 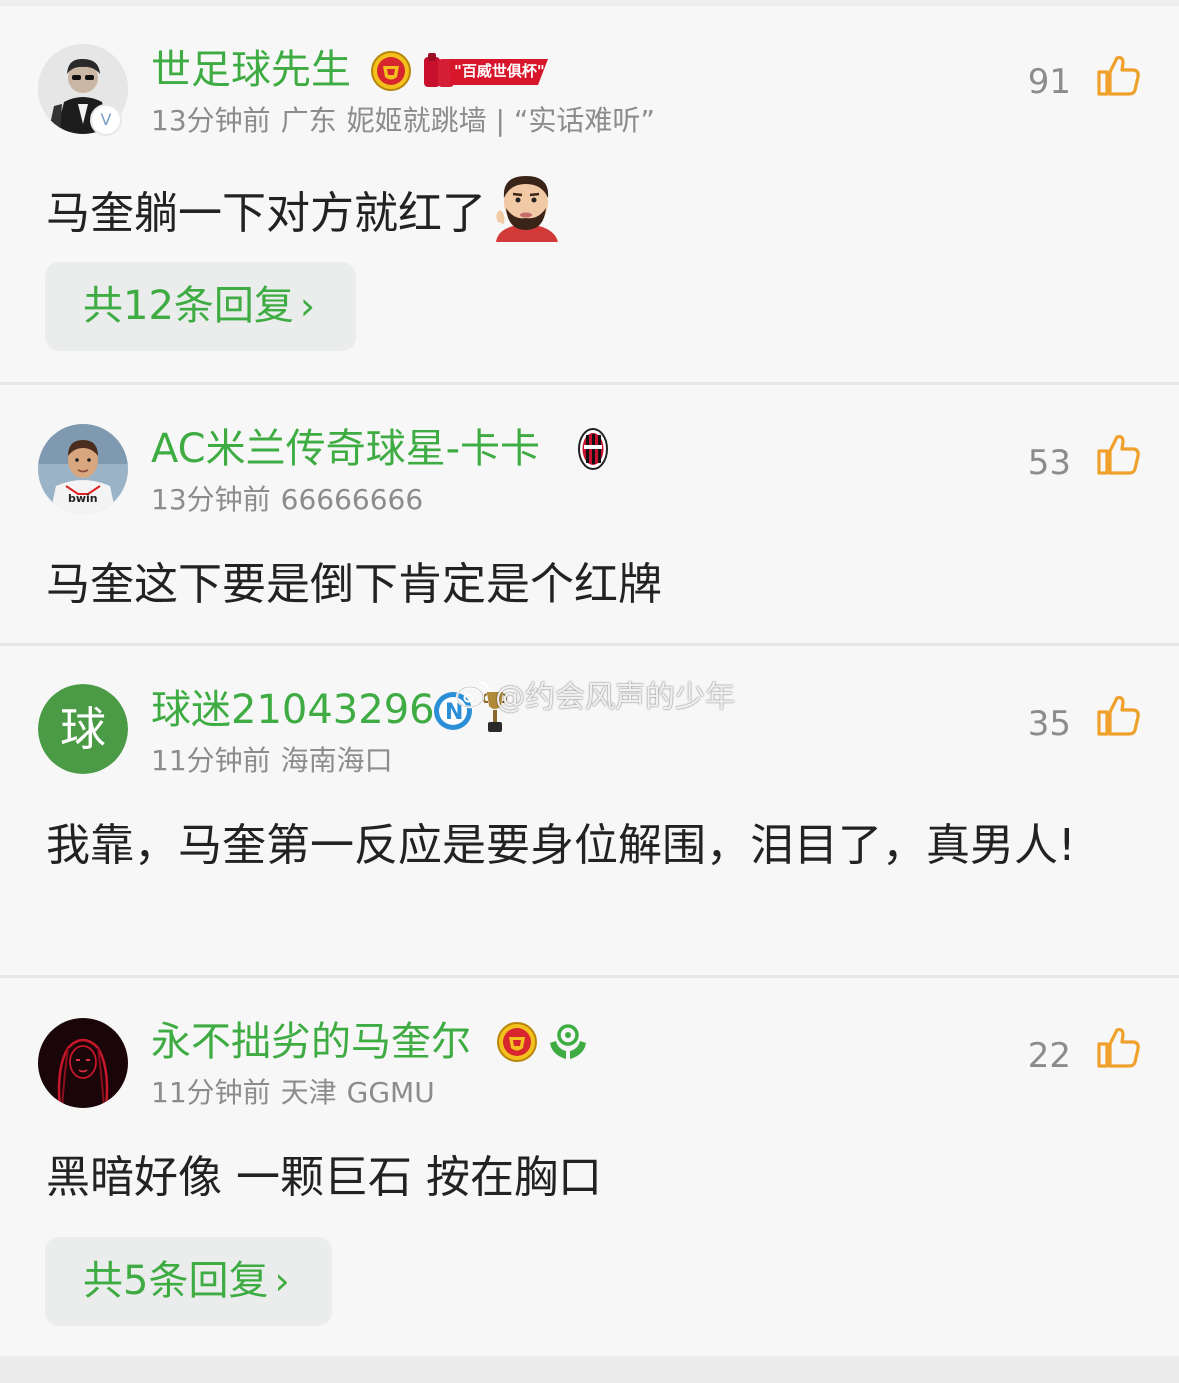 I want to click on view-replies-button: 共12条回复 ›, so click(x=200, y=306).